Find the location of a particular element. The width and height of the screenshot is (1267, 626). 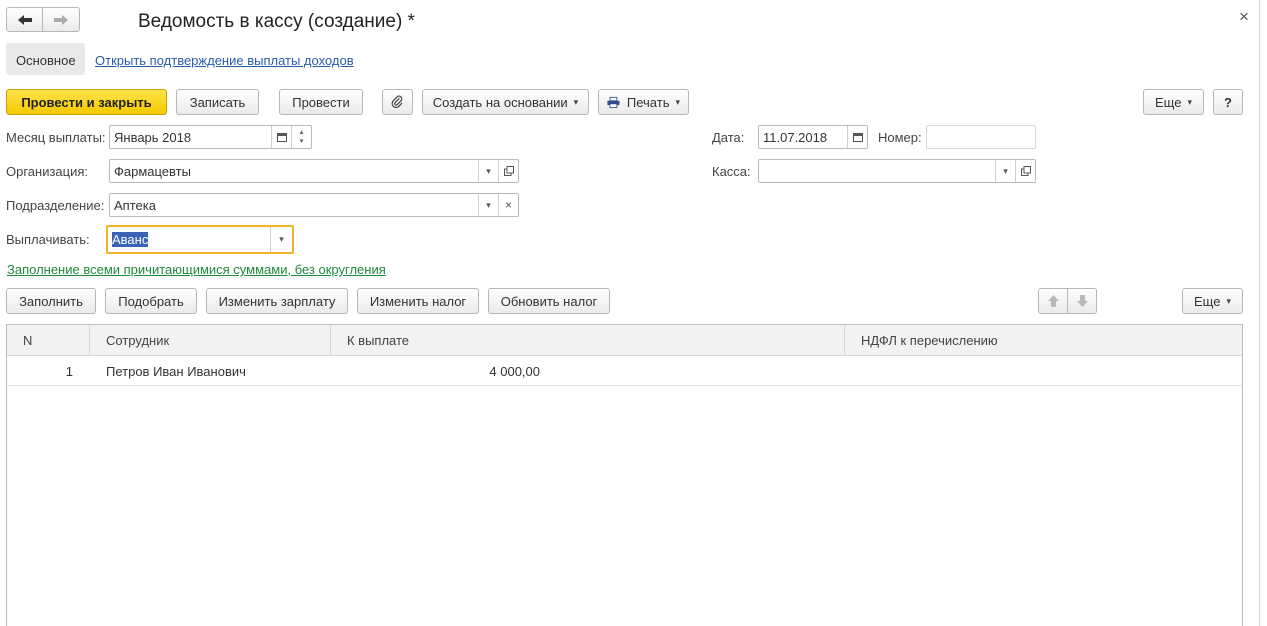

arrow-down-icon is located at coordinates (1082, 301).